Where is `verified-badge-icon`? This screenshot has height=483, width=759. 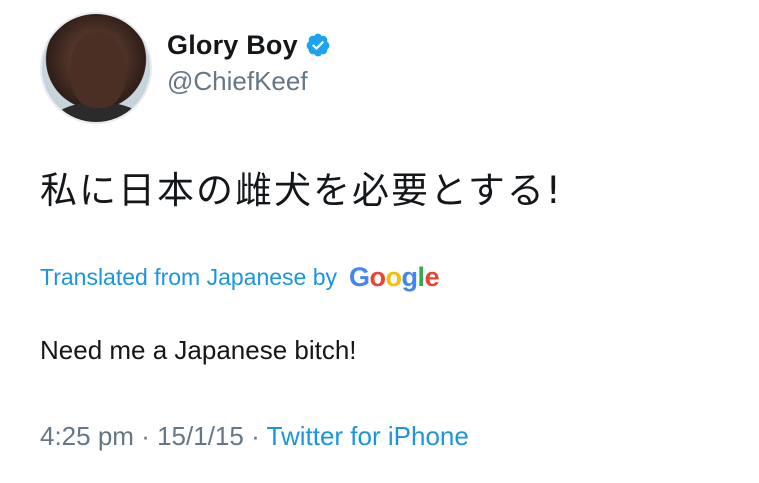
verified-badge-icon is located at coordinates (318, 45).